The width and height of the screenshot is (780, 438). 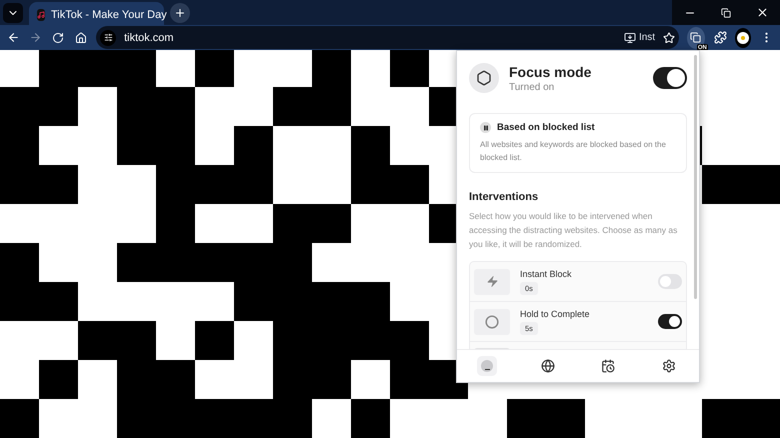 What do you see at coordinates (492, 281) in the screenshot?
I see `lightning-icon` at bounding box center [492, 281].